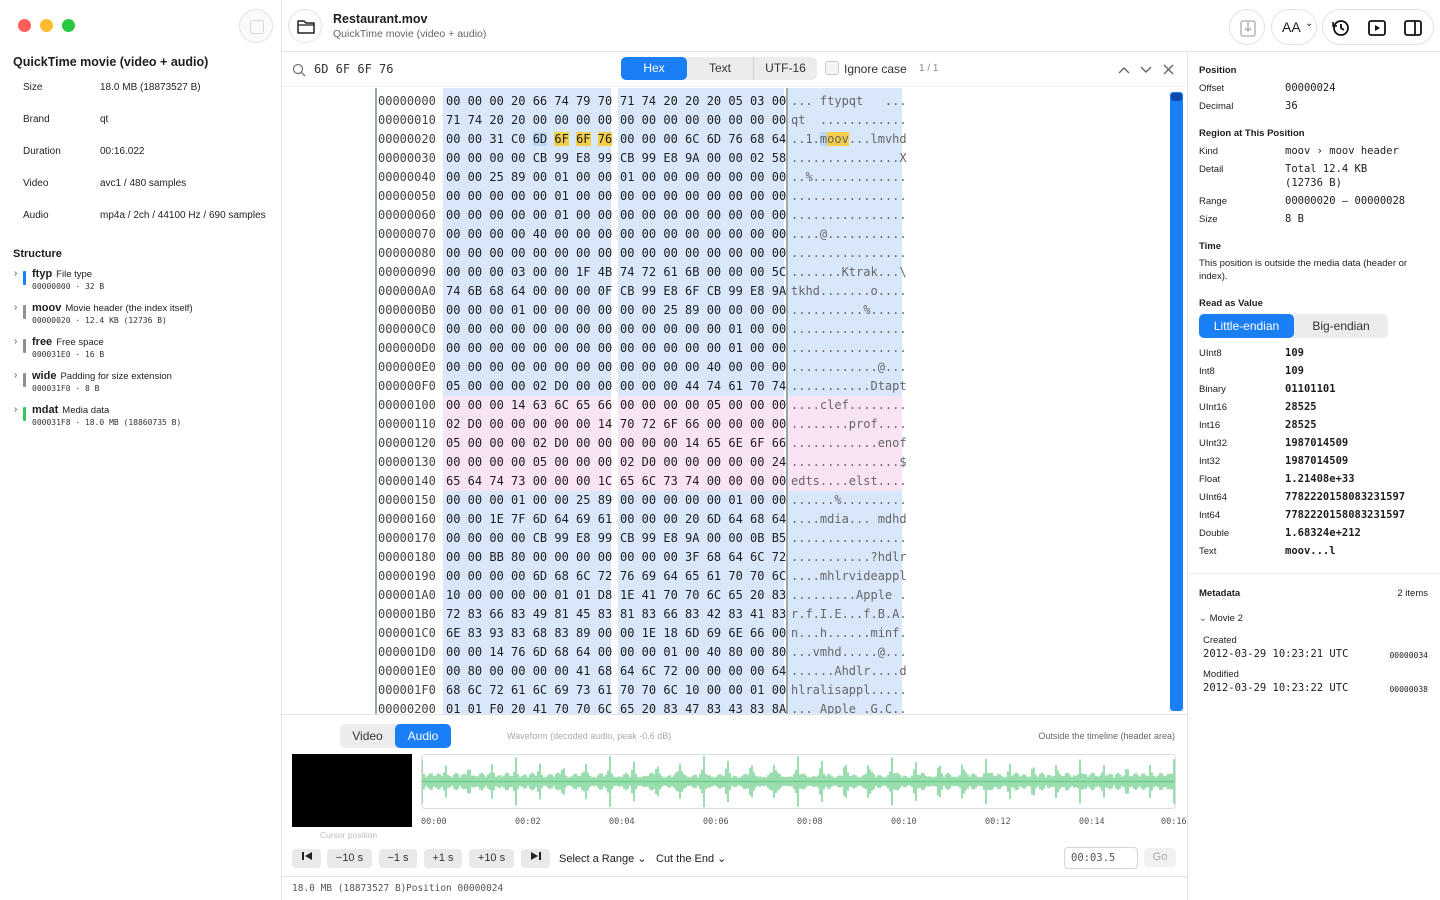 The width and height of the screenshot is (1440, 900). Describe the element at coordinates (434, 822) in the screenshot. I see `tick-label: 00:00` at that location.